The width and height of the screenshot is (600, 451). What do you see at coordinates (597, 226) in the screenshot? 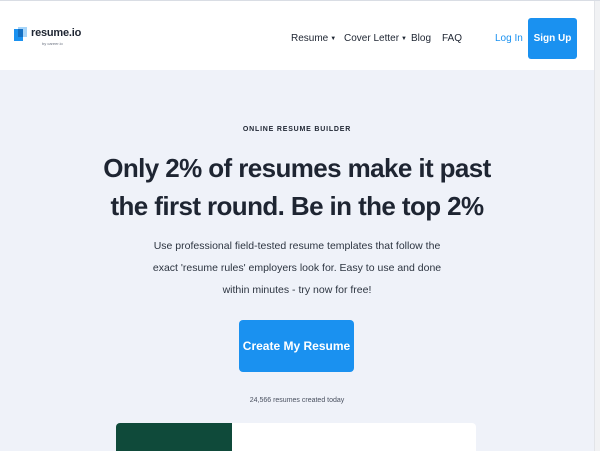
I see `vertical-scrollbar` at bounding box center [597, 226].